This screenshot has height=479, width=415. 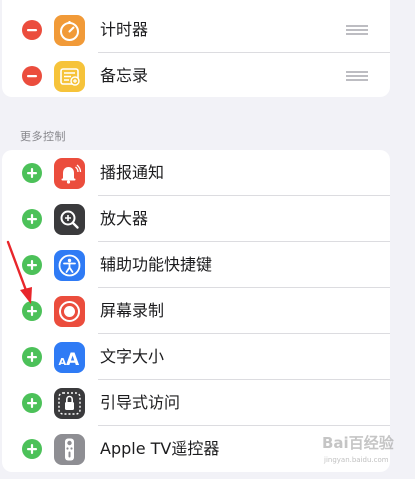 What do you see at coordinates (124, 218) in the screenshot?
I see `control-label: 放大器` at bounding box center [124, 218].